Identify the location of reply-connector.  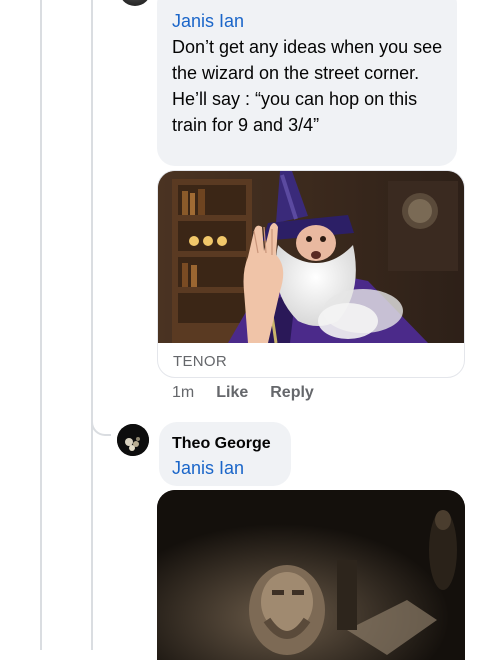
(101, 425).